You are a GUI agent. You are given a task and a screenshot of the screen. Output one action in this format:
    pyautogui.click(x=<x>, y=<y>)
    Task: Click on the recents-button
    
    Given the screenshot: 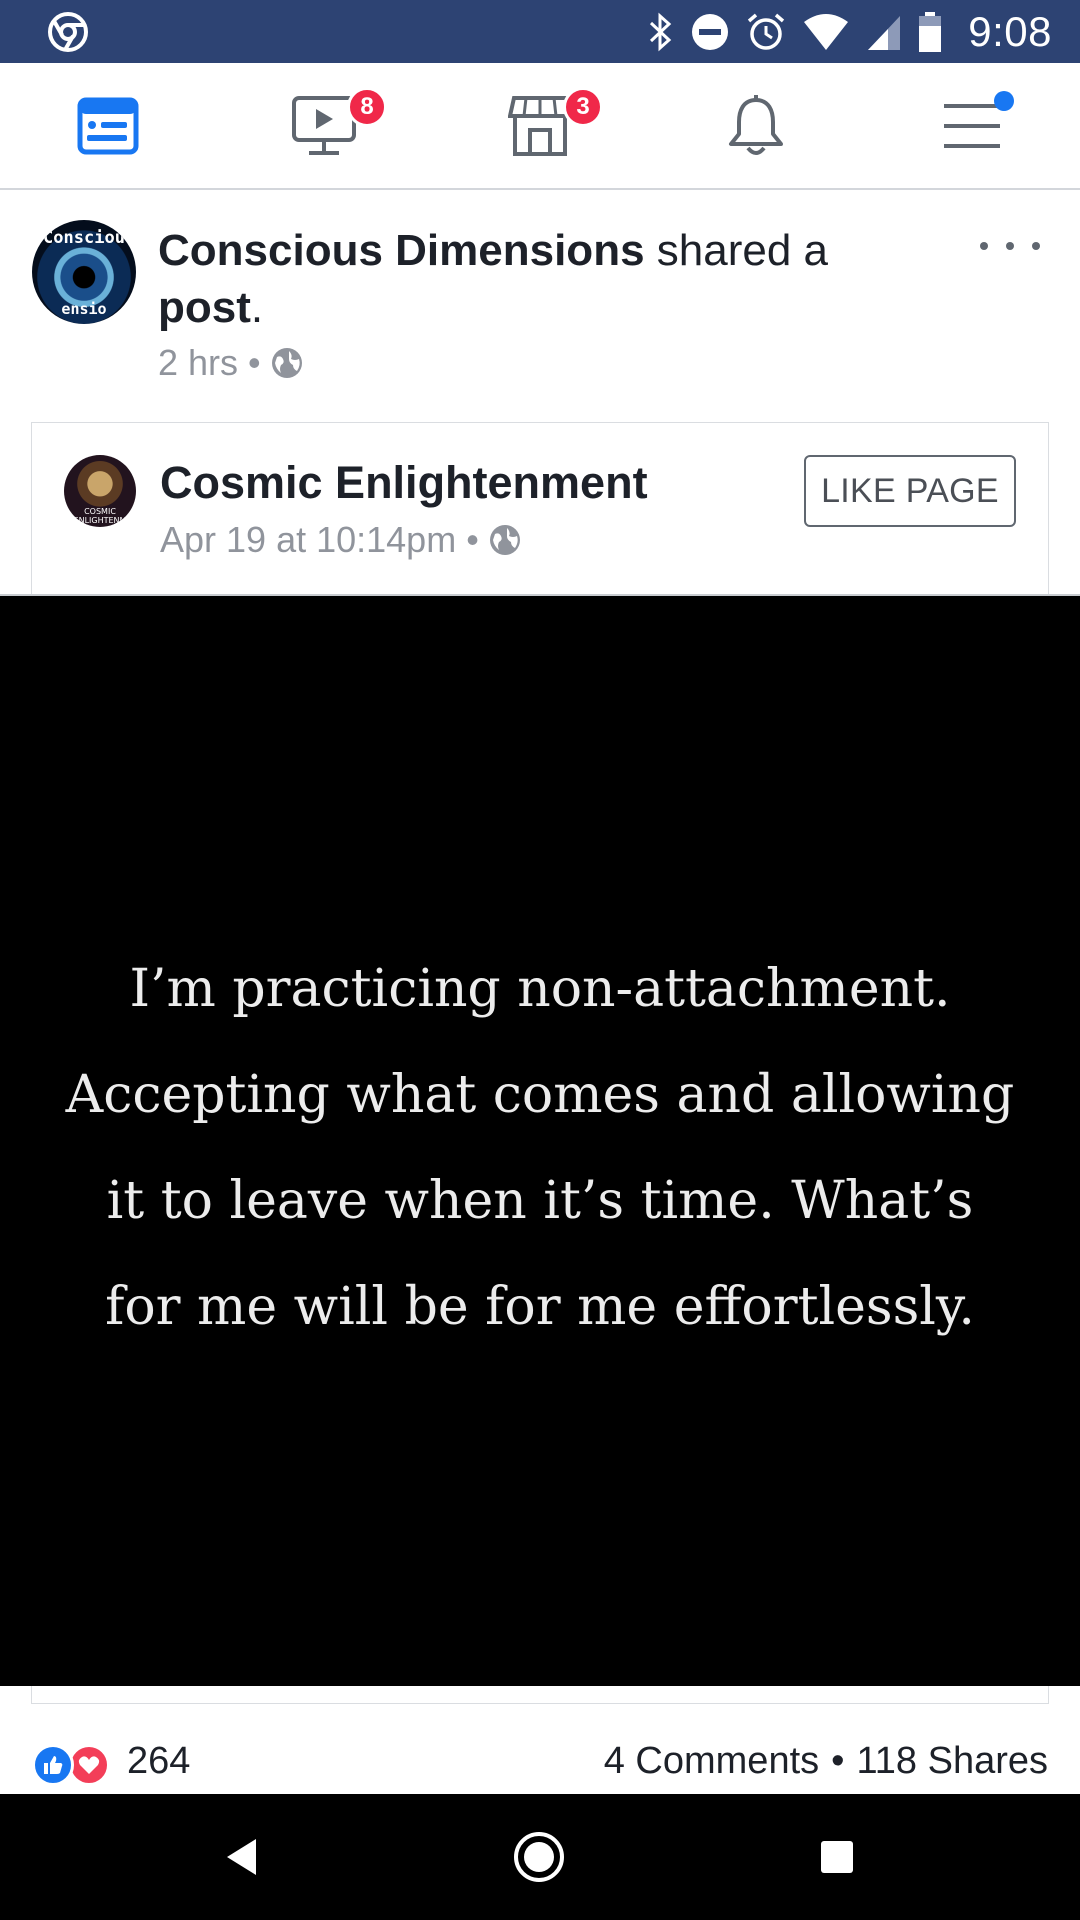 What is the action you would take?
    pyautogui.click(x=837, y=1857)
    